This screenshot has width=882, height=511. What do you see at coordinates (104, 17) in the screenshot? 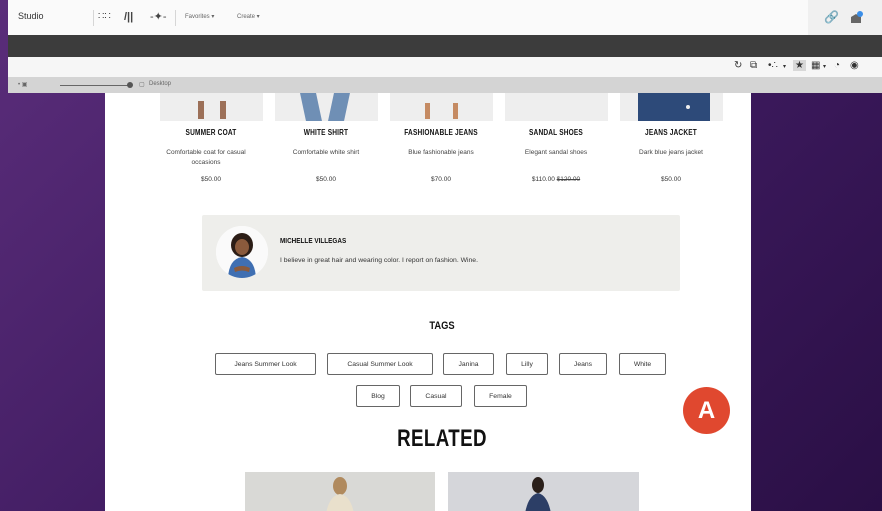
I see `apps-grid-icon: ∷∷` at bounding box center [104, 17].